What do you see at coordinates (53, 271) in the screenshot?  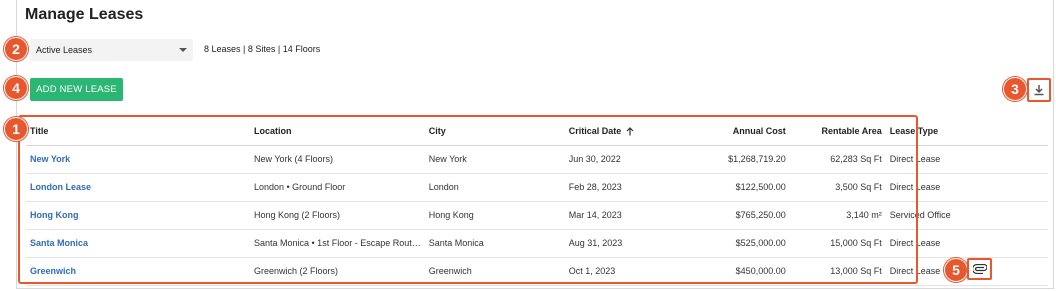 I see `lease-title-link: Greenwich` at bounding box center [53, 271].